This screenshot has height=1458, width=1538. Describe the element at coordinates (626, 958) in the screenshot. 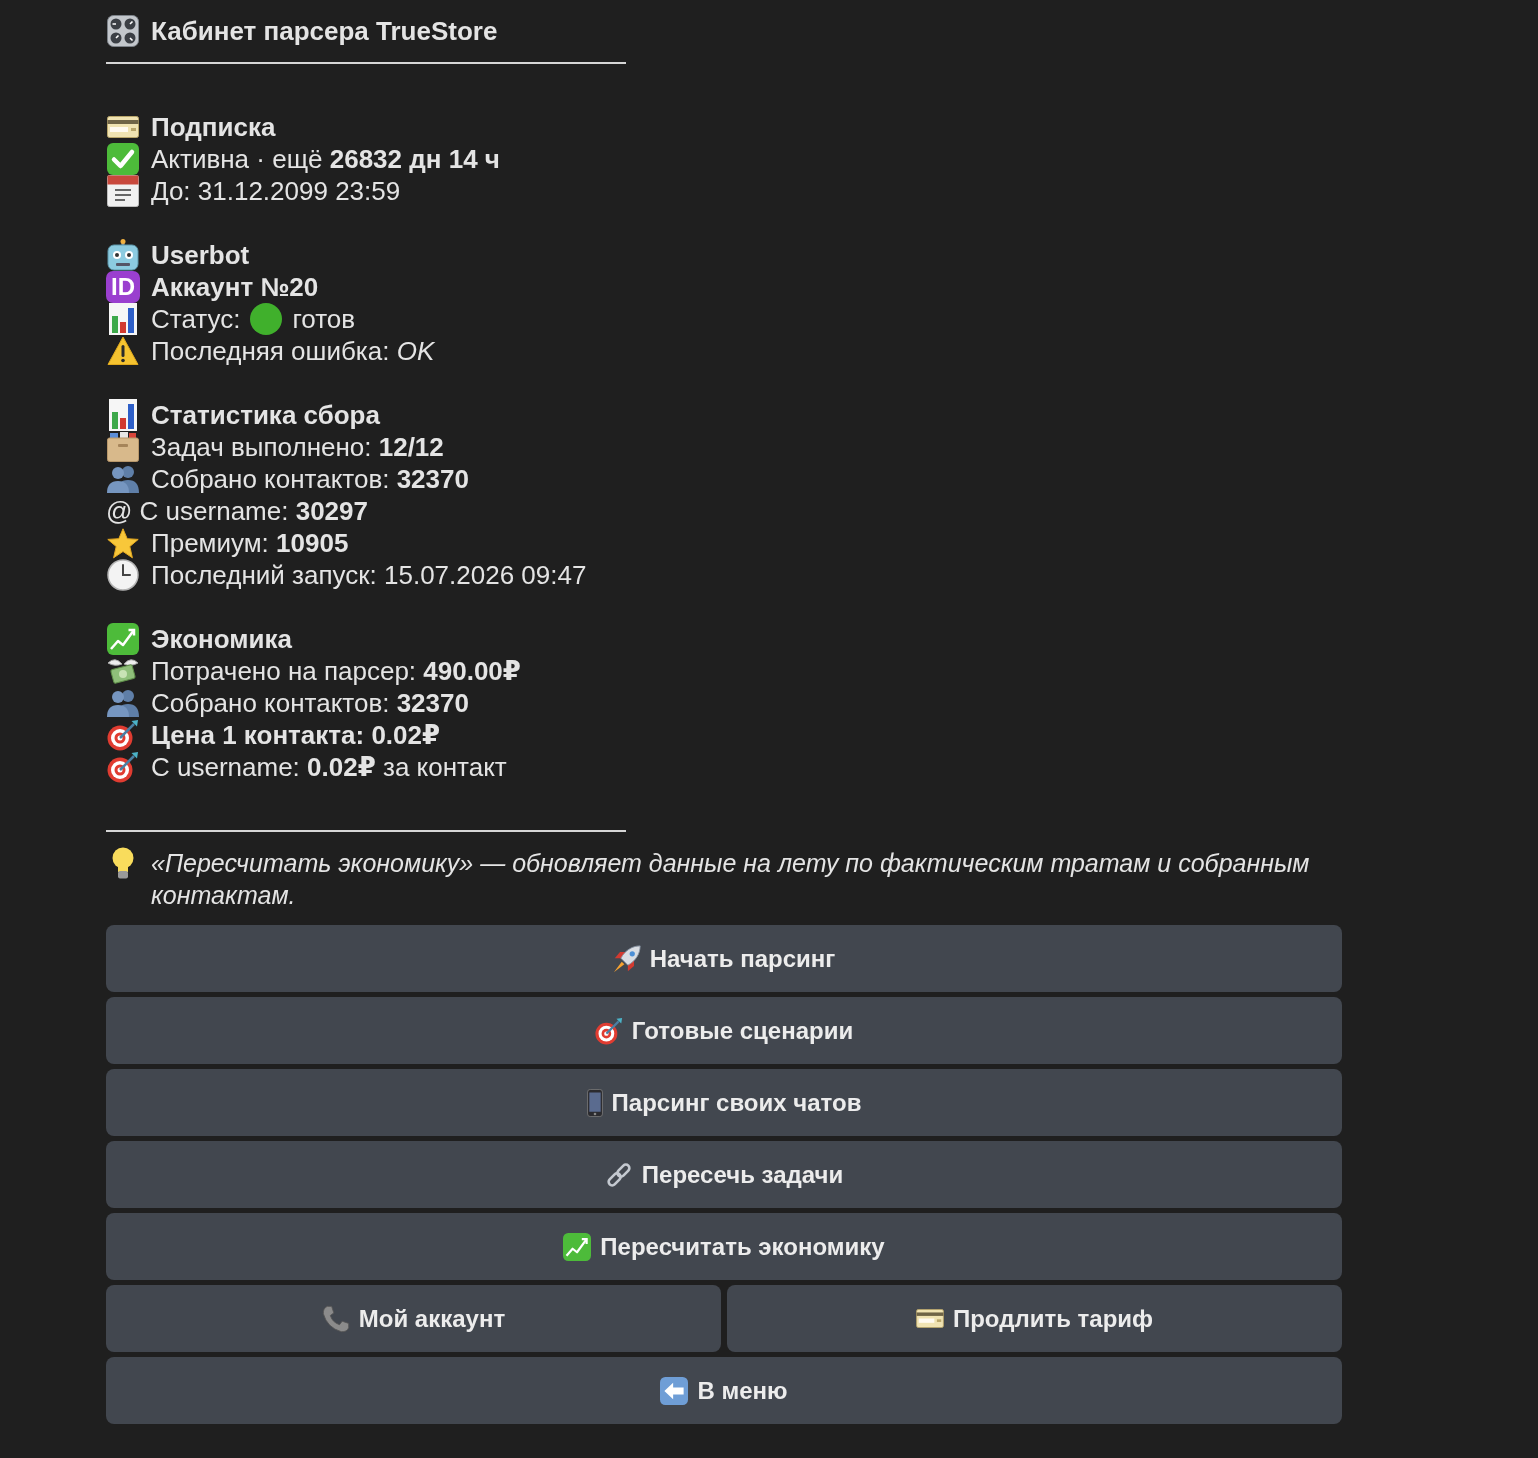

I see `rocket-icon` at that location.